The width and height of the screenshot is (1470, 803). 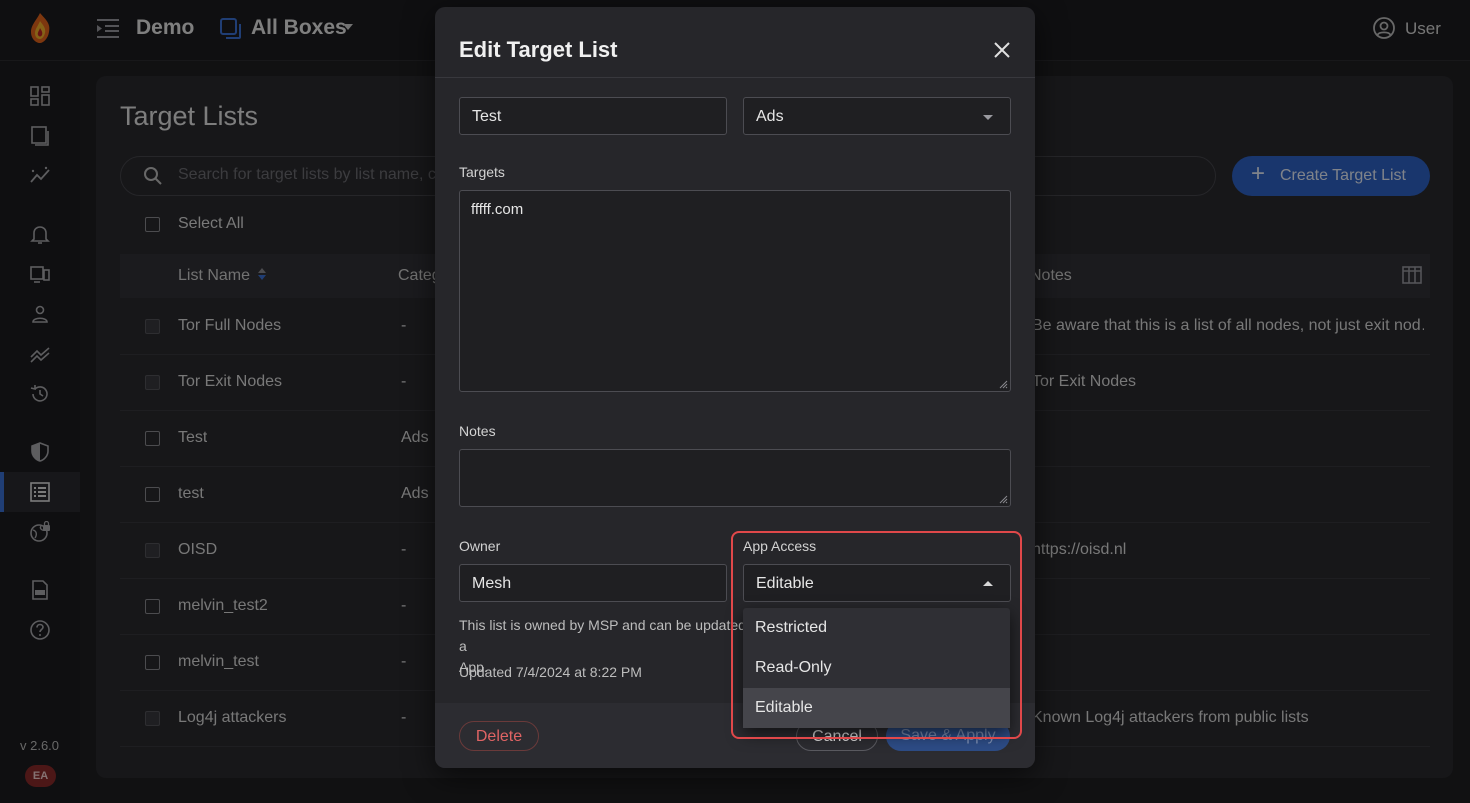 I want to click on targets-label: Targets, so click(x=482, y=172).